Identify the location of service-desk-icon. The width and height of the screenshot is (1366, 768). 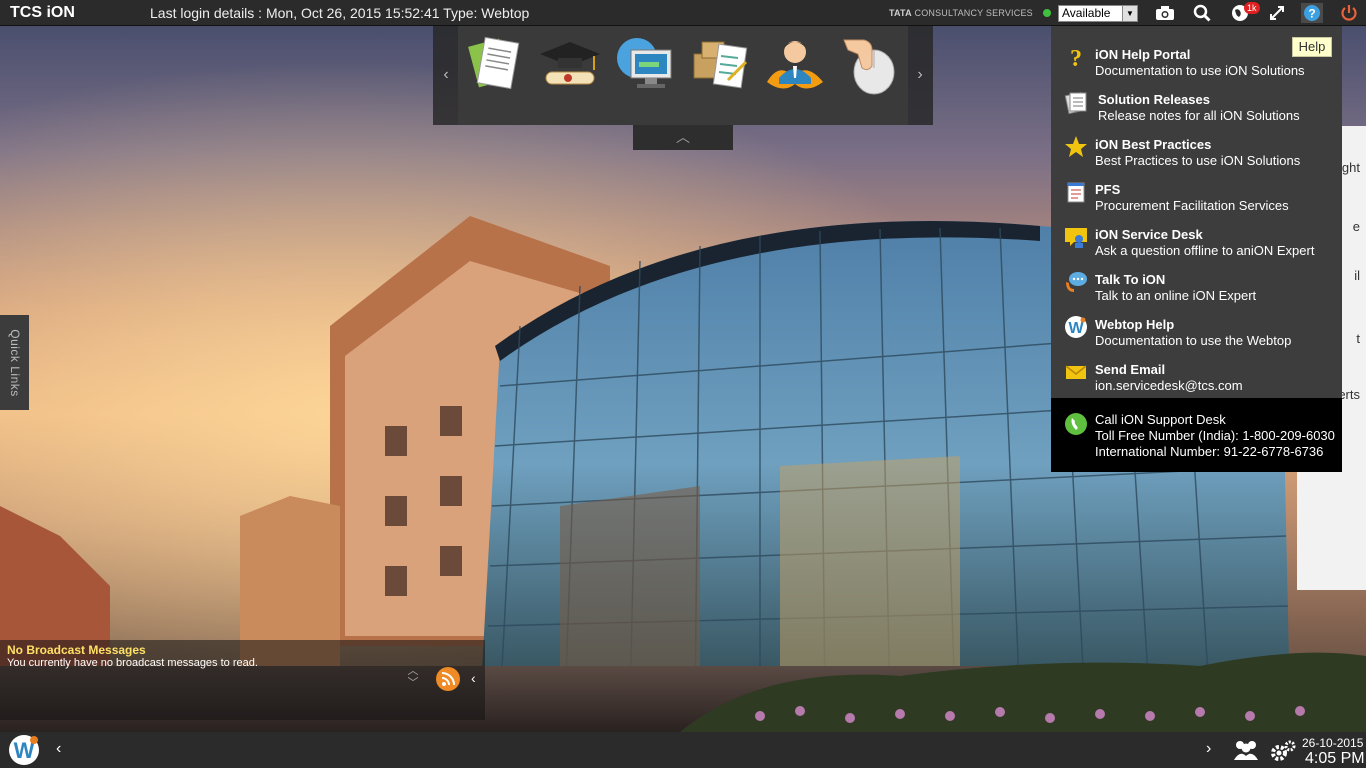
(1076, 237).